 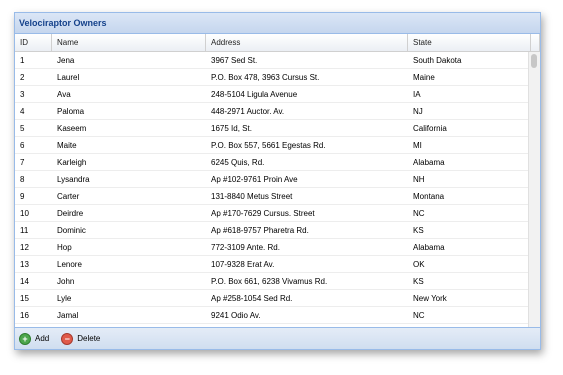 What do you see at coordinates (254, 94) in the screenshot?
I see `cell-address: 248-5104 Ligula Avenue` at bounding box center [254, 94].